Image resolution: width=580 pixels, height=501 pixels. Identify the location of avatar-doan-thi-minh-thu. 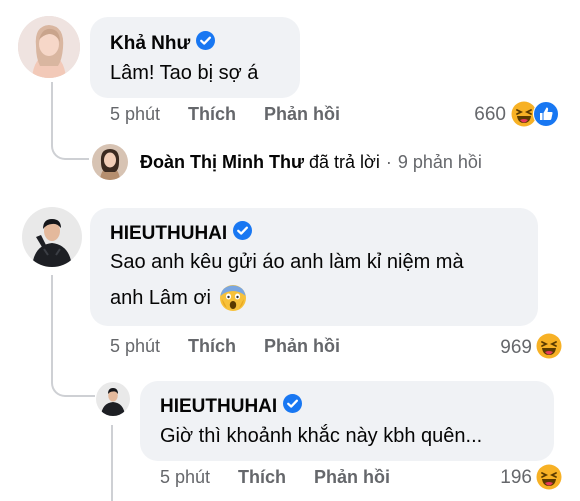
(110, 162).